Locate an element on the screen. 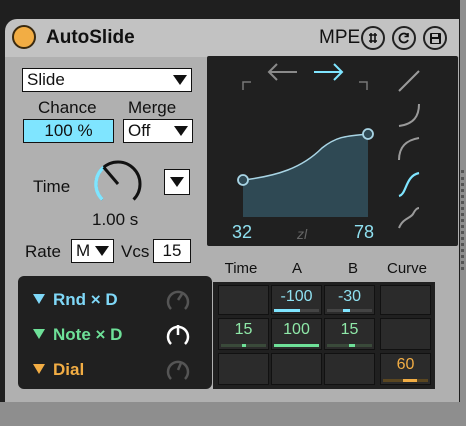 Image resolution: width=466 pixels, height=426 pixels. time-knob is located at coordinates (118, 184).